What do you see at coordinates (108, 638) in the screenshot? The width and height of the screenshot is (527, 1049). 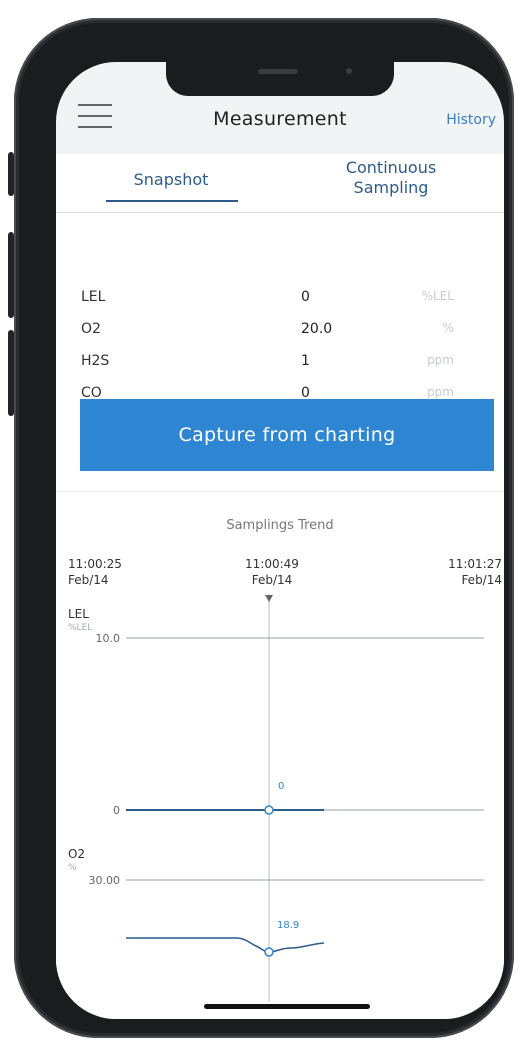 I see `lel-top-tick: 10.0` at bounding box center [108, 638].